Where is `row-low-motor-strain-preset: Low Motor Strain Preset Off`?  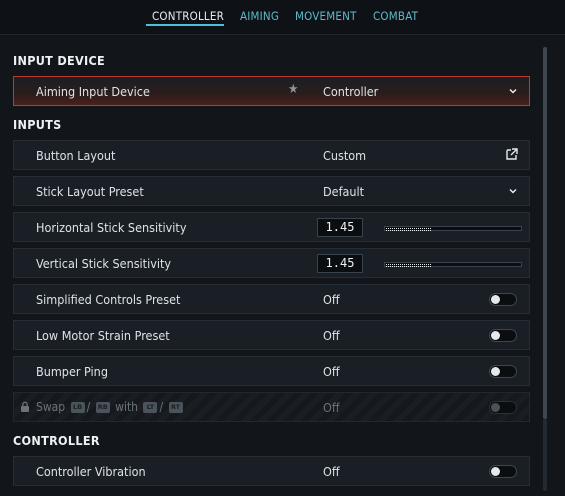 row-low-motor-strain-preset: Low Motor Strain Preset Off is located at coordinates (271, 335).